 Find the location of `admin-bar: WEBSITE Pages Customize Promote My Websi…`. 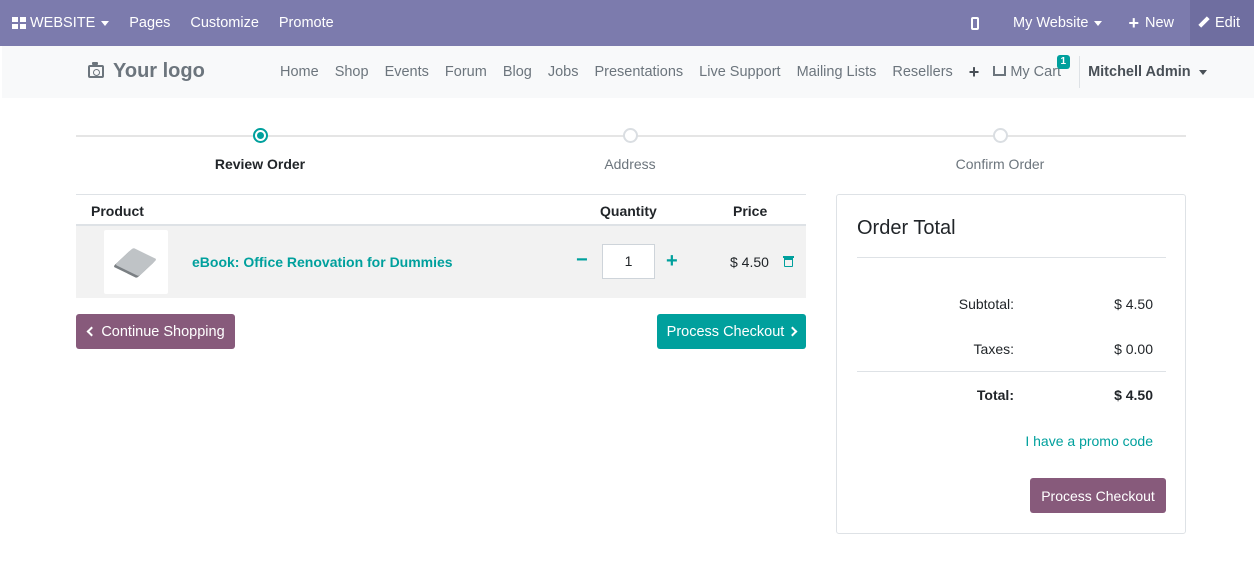

admin-bar: WEBSITE Pages Customize Promote My Websi… is located at coordinates (627, 23).